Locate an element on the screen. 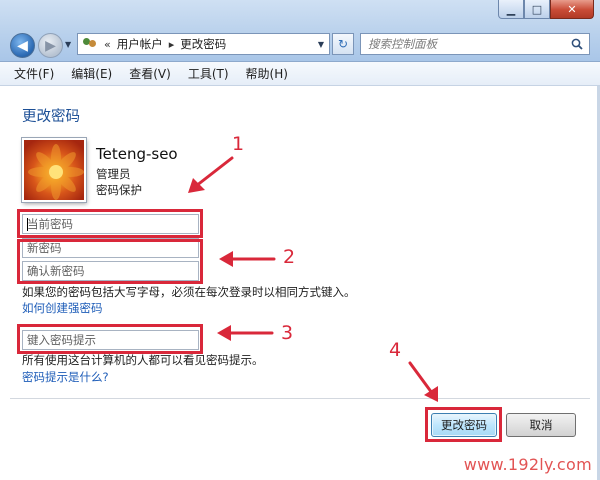 Image resolution: width=600 pixels, height=480 pixels. window-controls: ▁ □ ✕ is located at coordinates (546, 9).